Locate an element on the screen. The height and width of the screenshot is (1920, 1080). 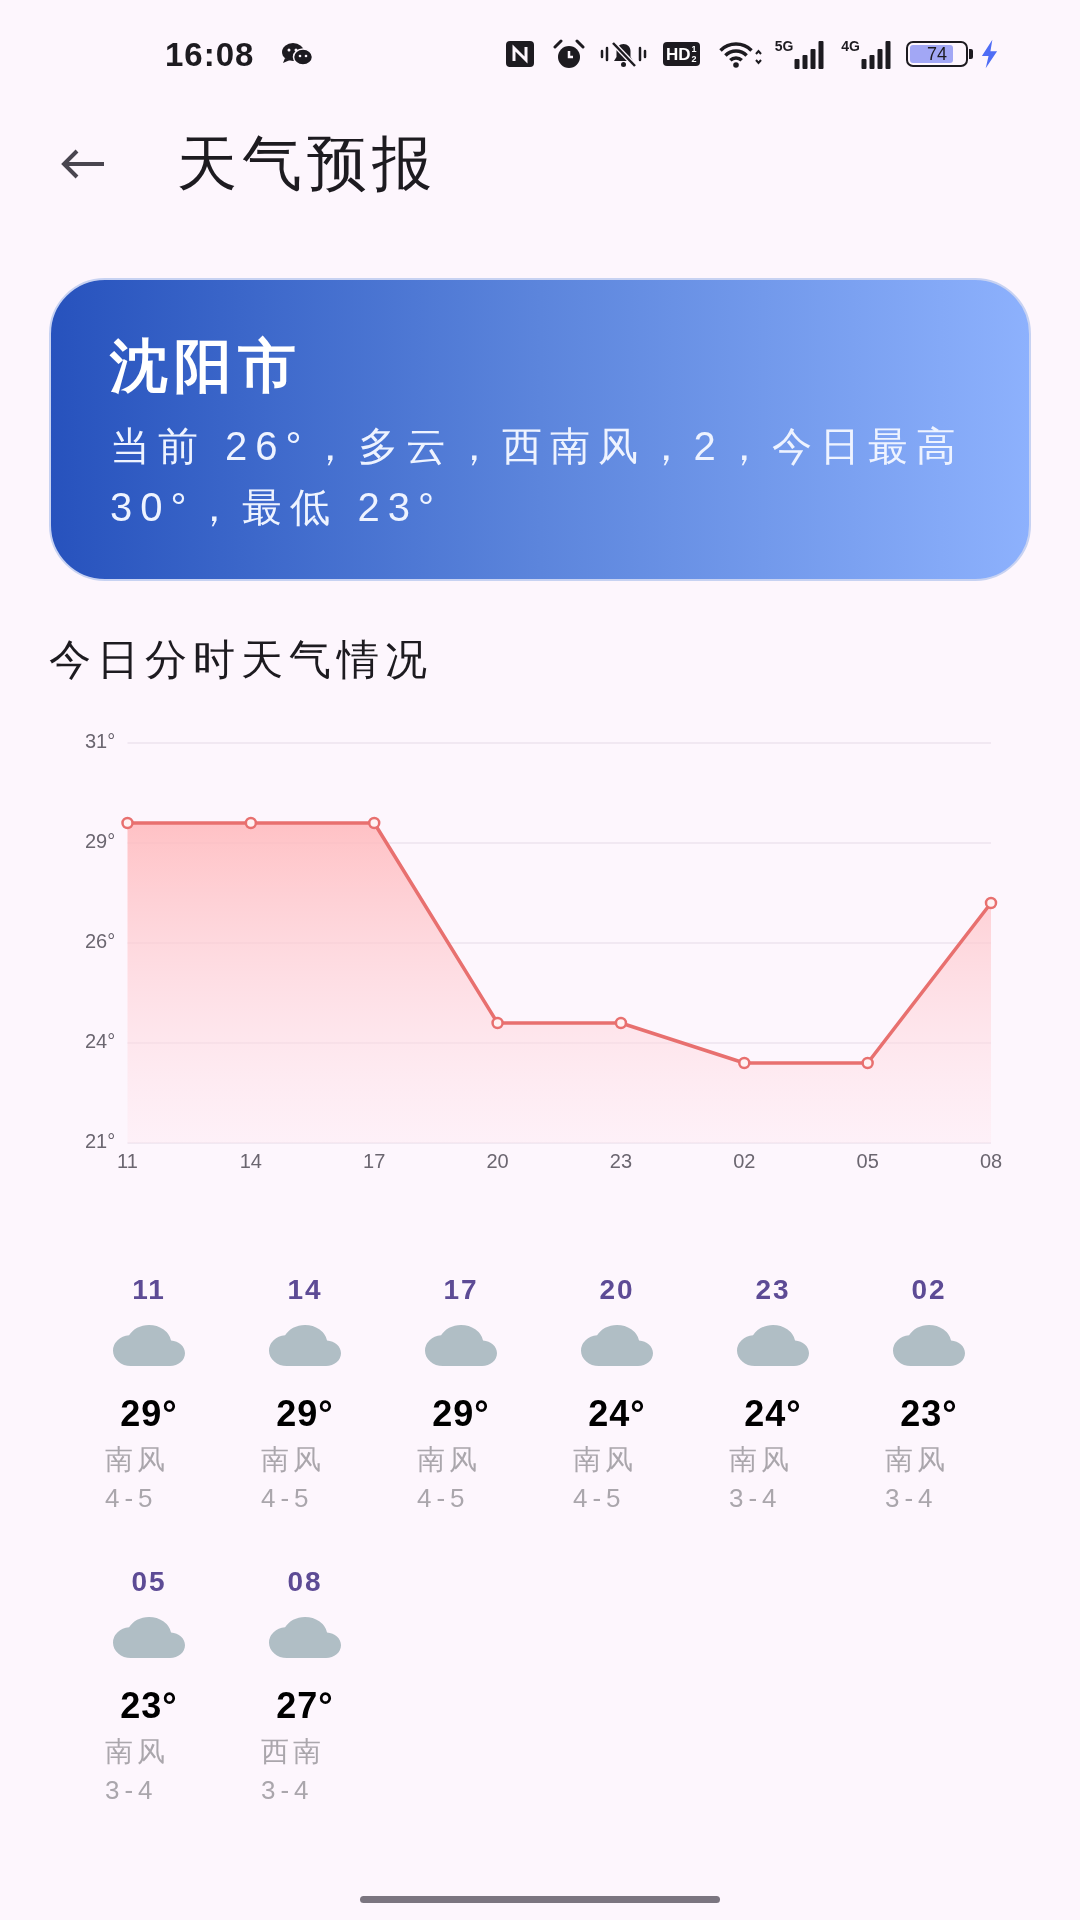
network-type-label: 5G is located at coordinates (784, 46).